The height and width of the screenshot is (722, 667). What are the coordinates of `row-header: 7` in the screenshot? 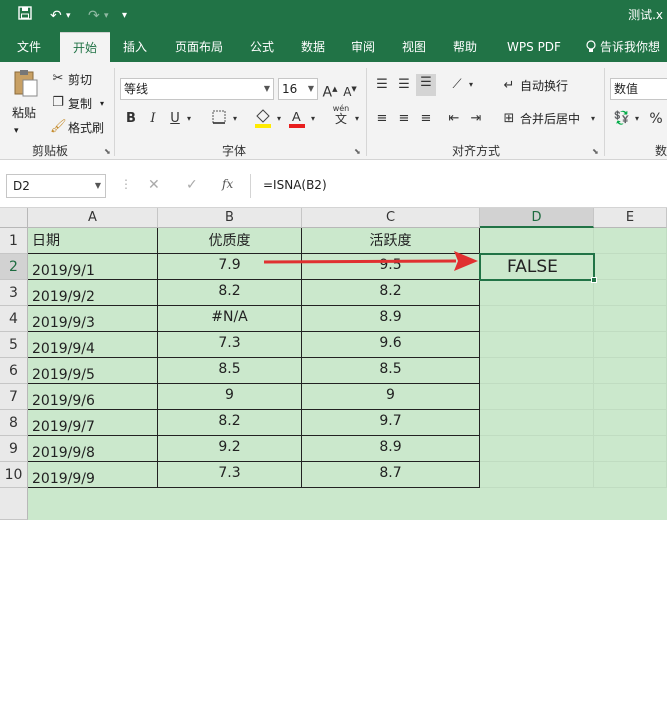 It's located at (14, 397).